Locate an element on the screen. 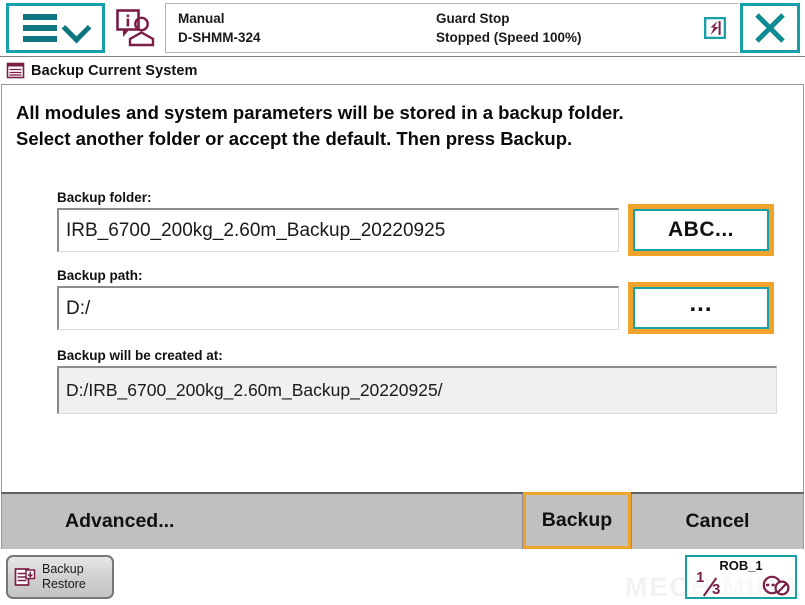 The image size is (805, 605). robot-name-label: ROB_1 is located at coordinates (741, 565).